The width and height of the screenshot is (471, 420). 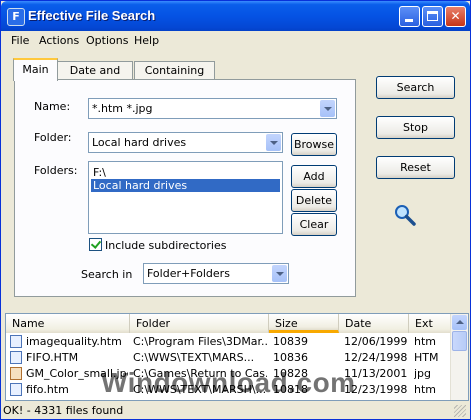 What do you see at coordinates (20, 40) in the screenshot?
I see `menu-file: File` at bounding box center [20, 40].